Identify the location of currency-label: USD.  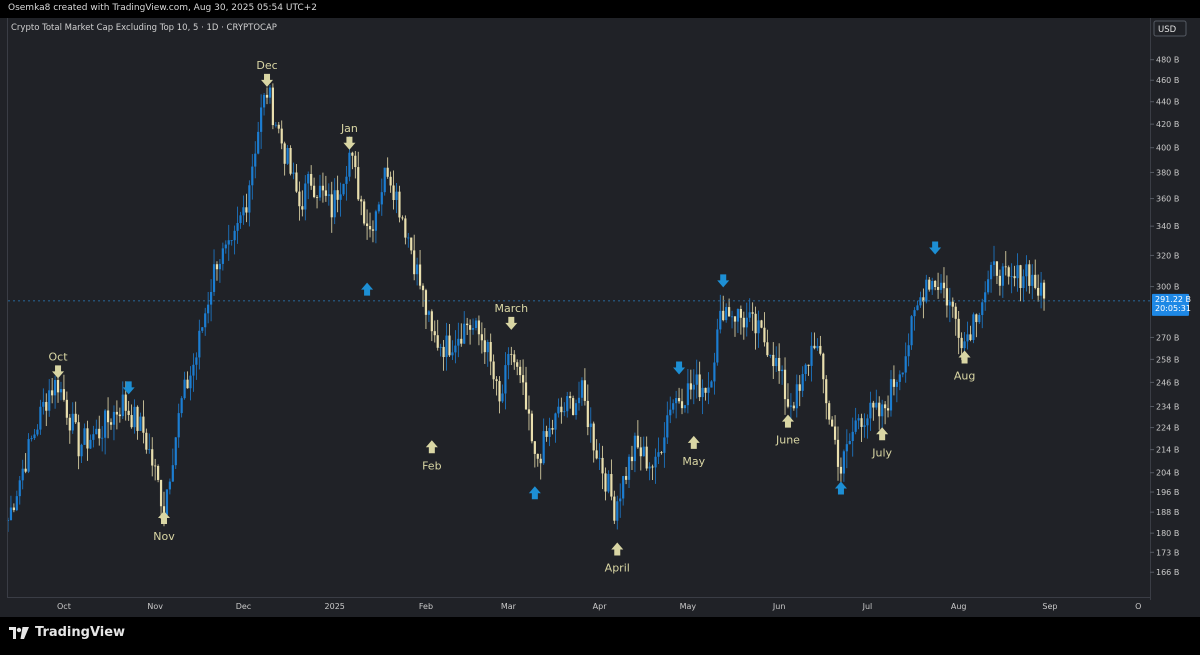
(1167, 30).